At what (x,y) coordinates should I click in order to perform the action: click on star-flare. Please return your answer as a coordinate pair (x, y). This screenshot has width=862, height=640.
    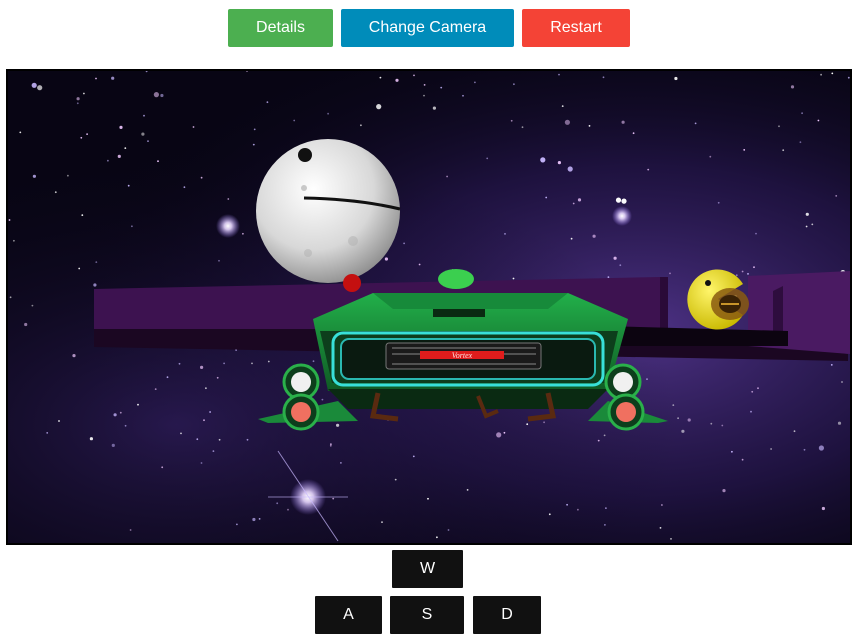
    Looking at the image, I should click on (228, 226).